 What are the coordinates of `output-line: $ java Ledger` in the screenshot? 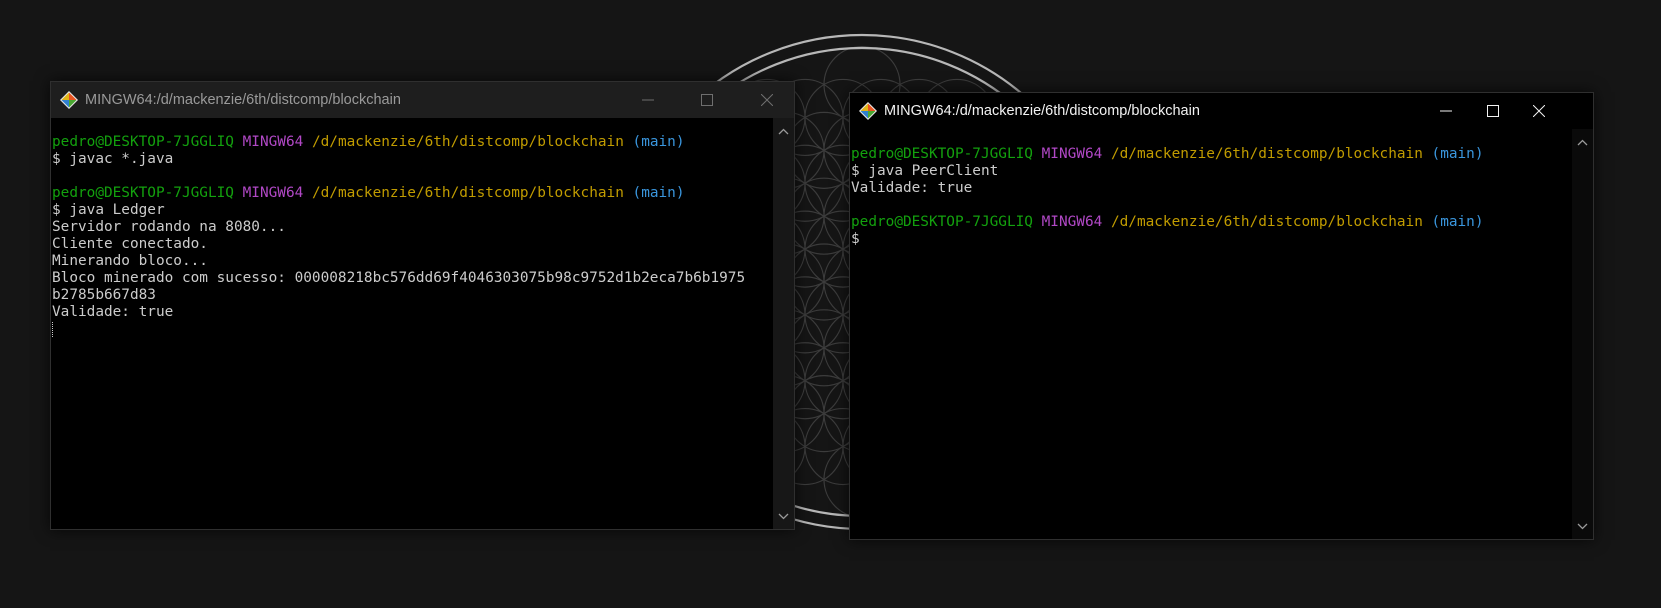 It's located at (108, 210).